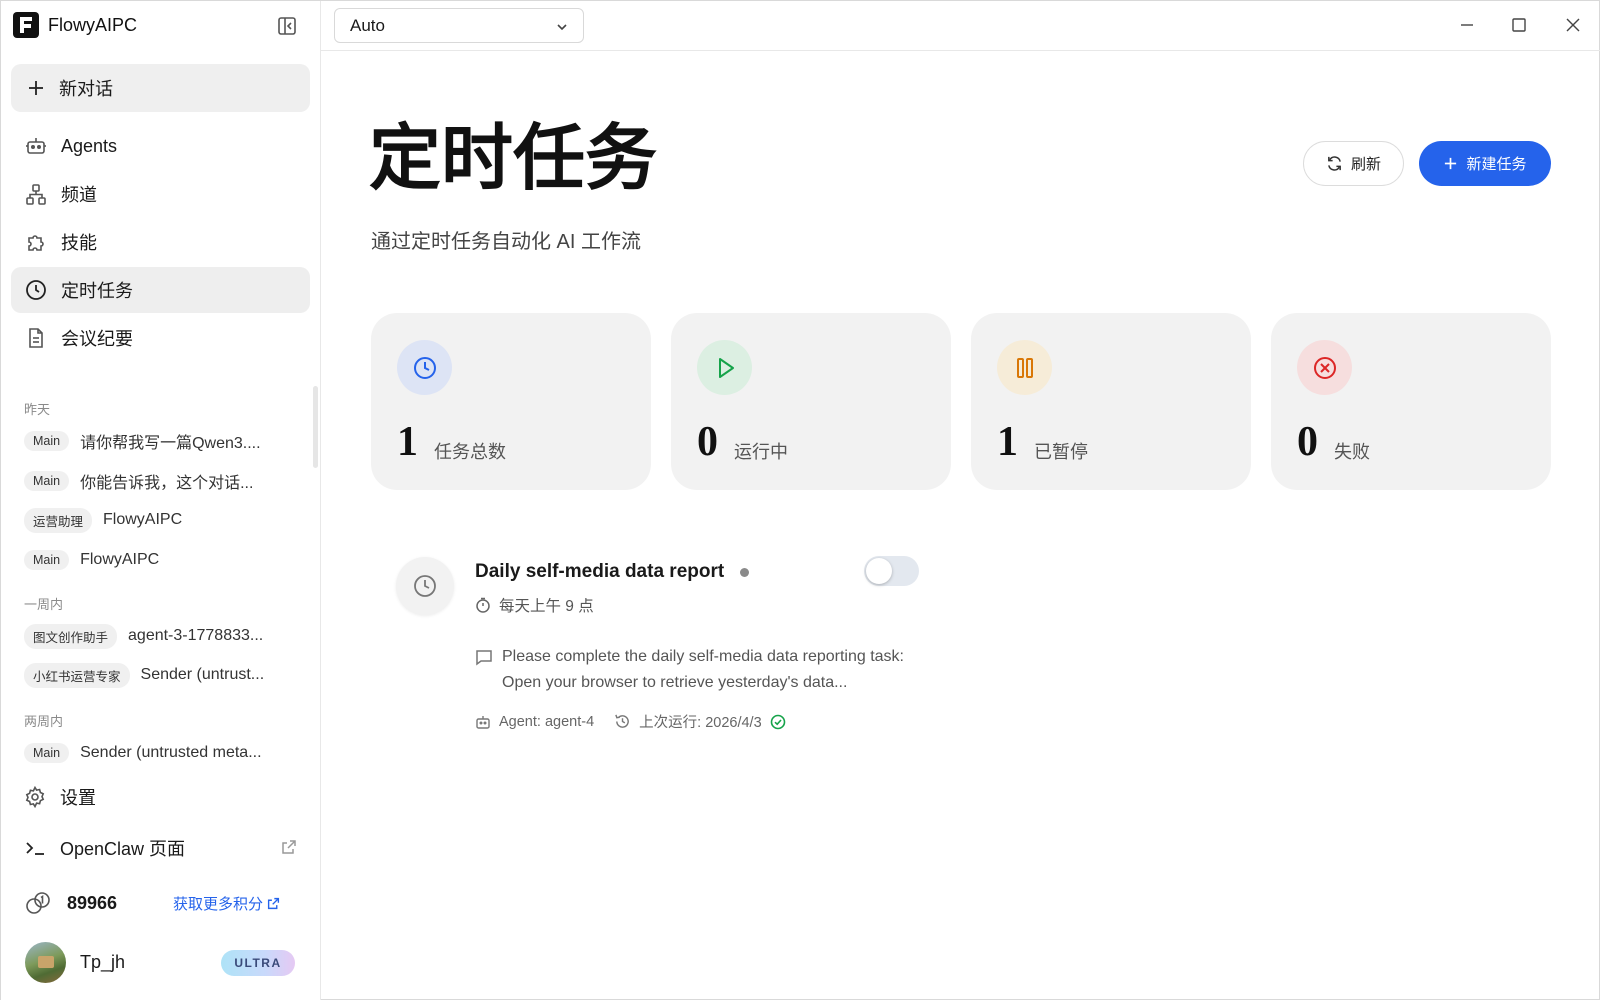  What do you see at coordinates (38, 903) in the screenshot?
I see `coins-icon` at bounding box center [38, 903].